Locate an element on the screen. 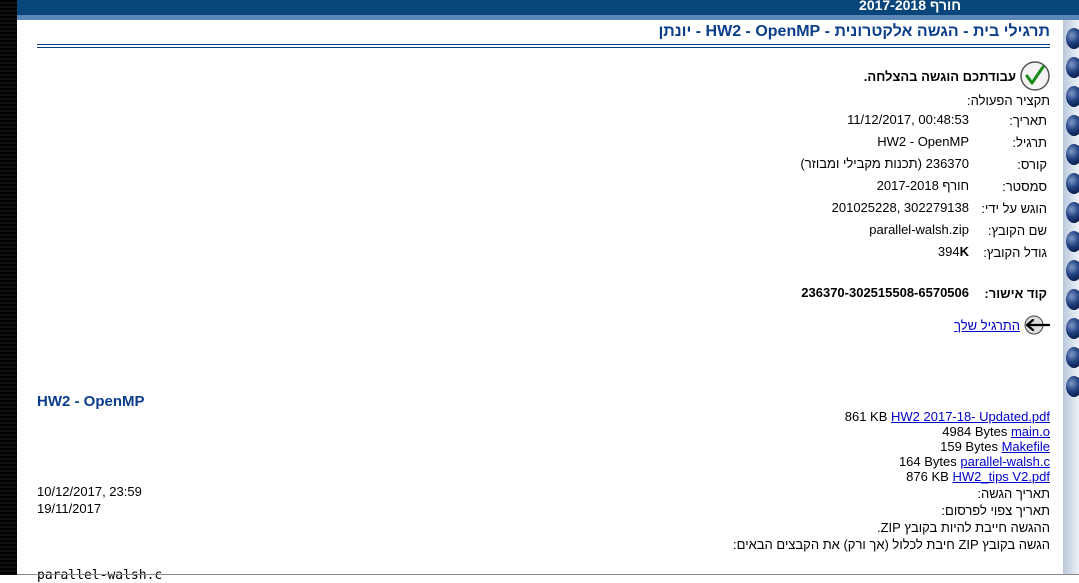  file-row: 4984 Bytes main.o is located at coordinates (947, 431).